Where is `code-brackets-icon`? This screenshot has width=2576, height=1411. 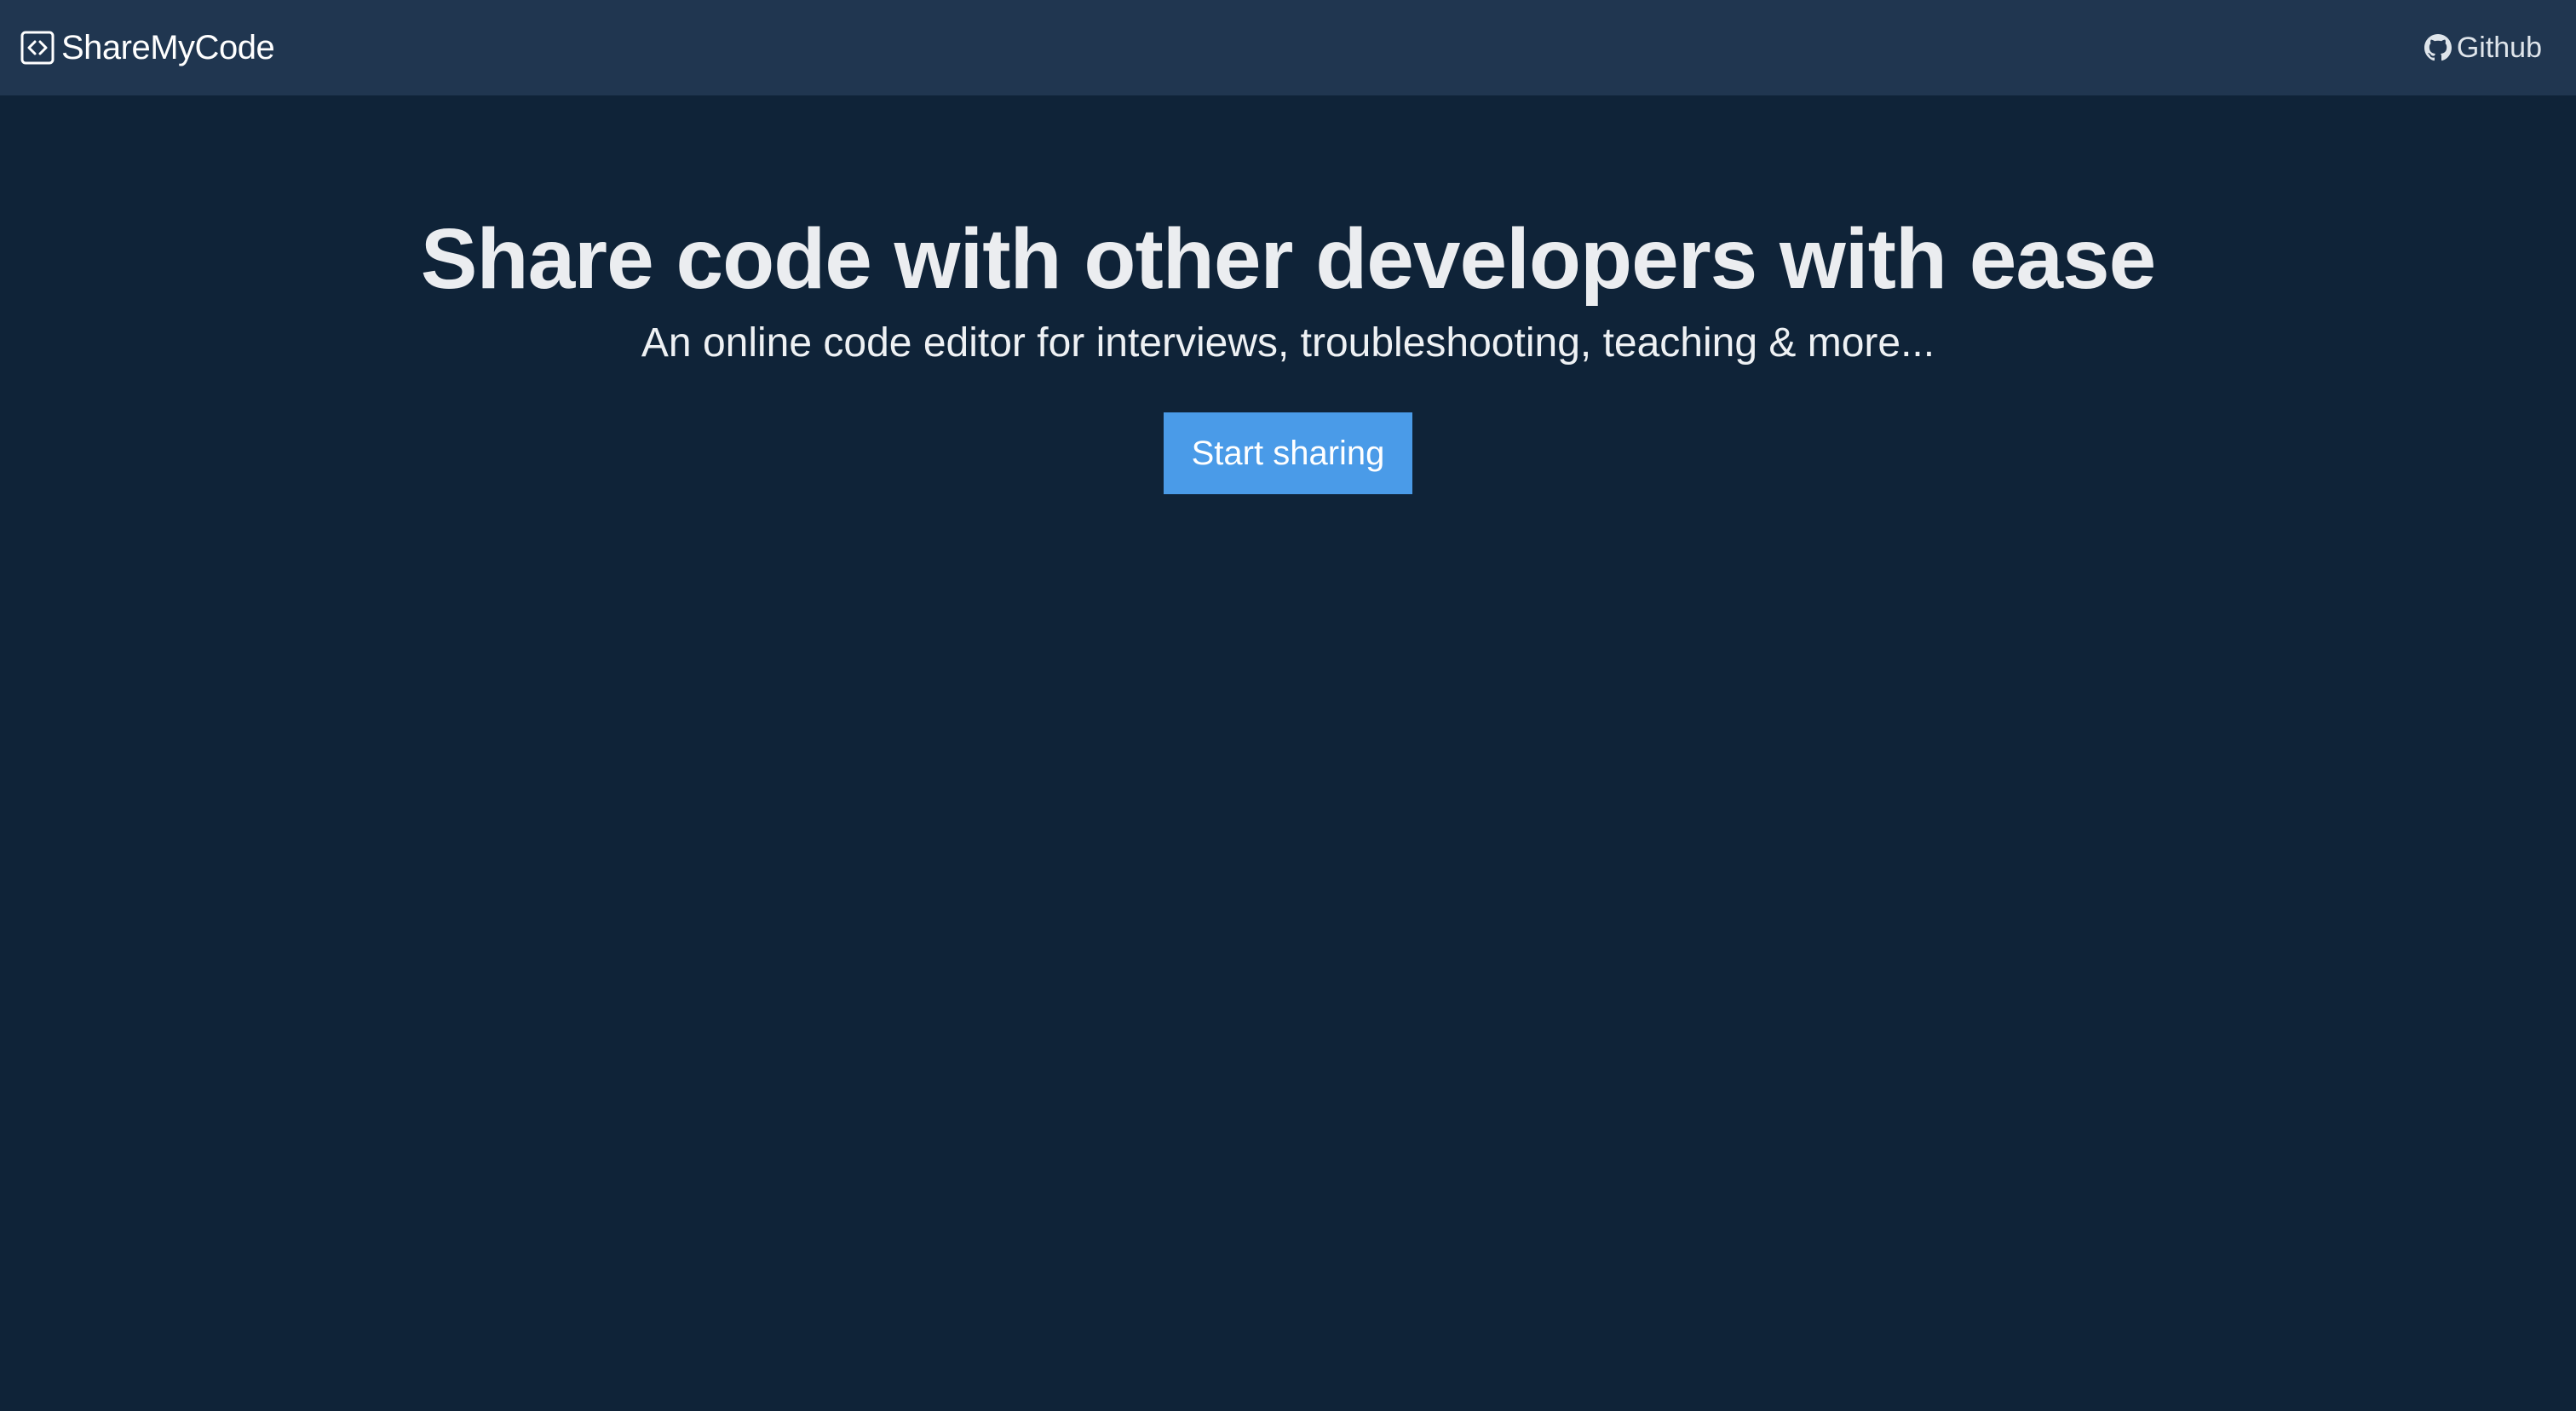 code-brackets-icon is located at coordinates (38, 48).